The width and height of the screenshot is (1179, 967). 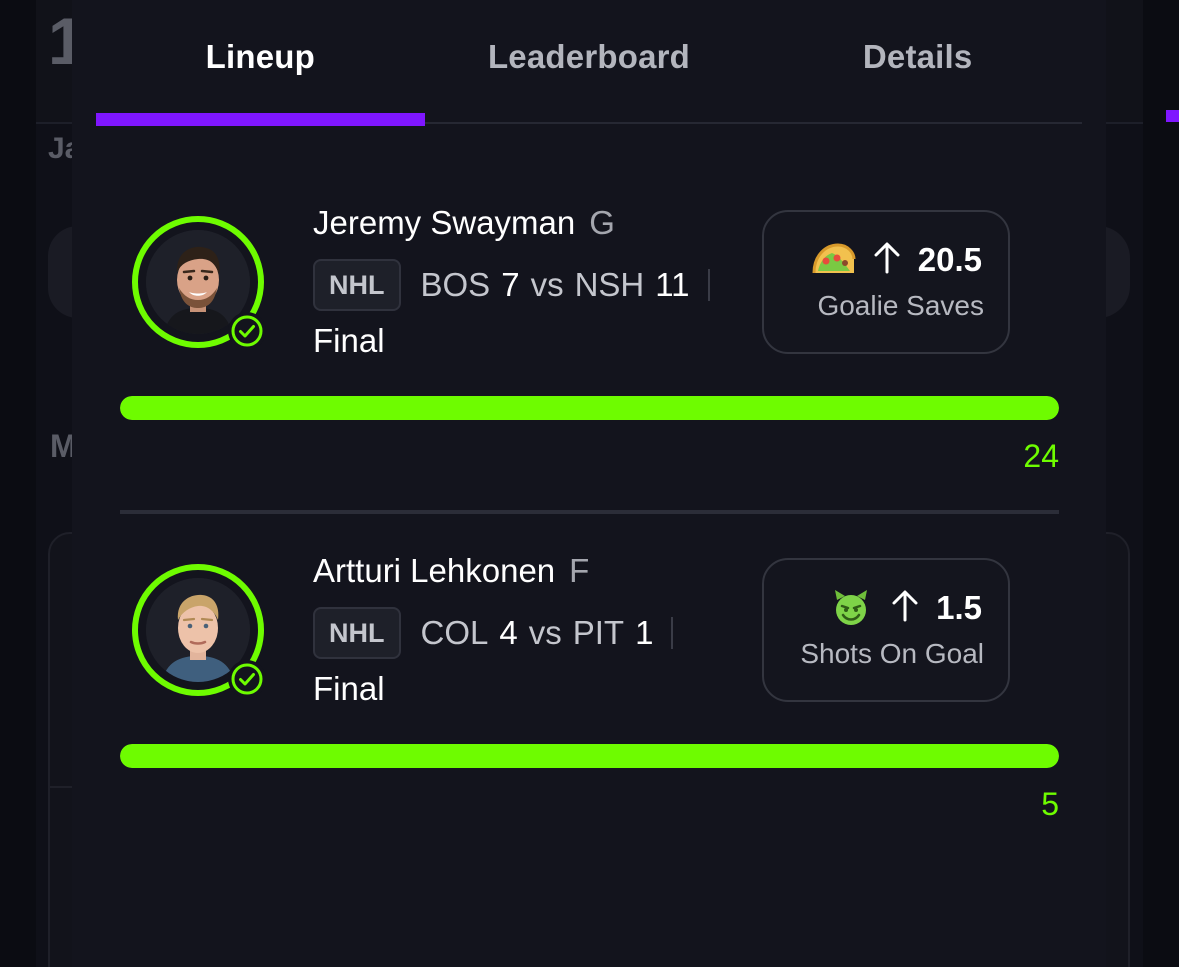 I want to click on player-position: F, so click(x=579, y=570).